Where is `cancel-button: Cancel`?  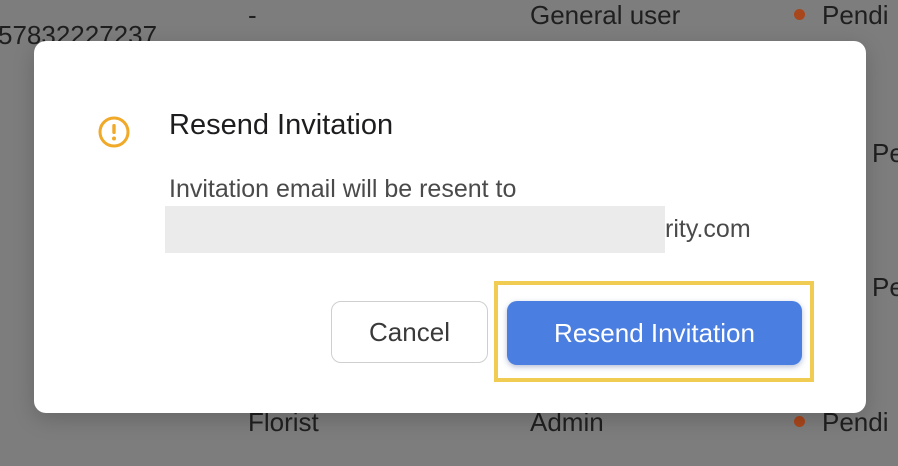
cancel-button: Cancel is located at coordinates (409, 332).